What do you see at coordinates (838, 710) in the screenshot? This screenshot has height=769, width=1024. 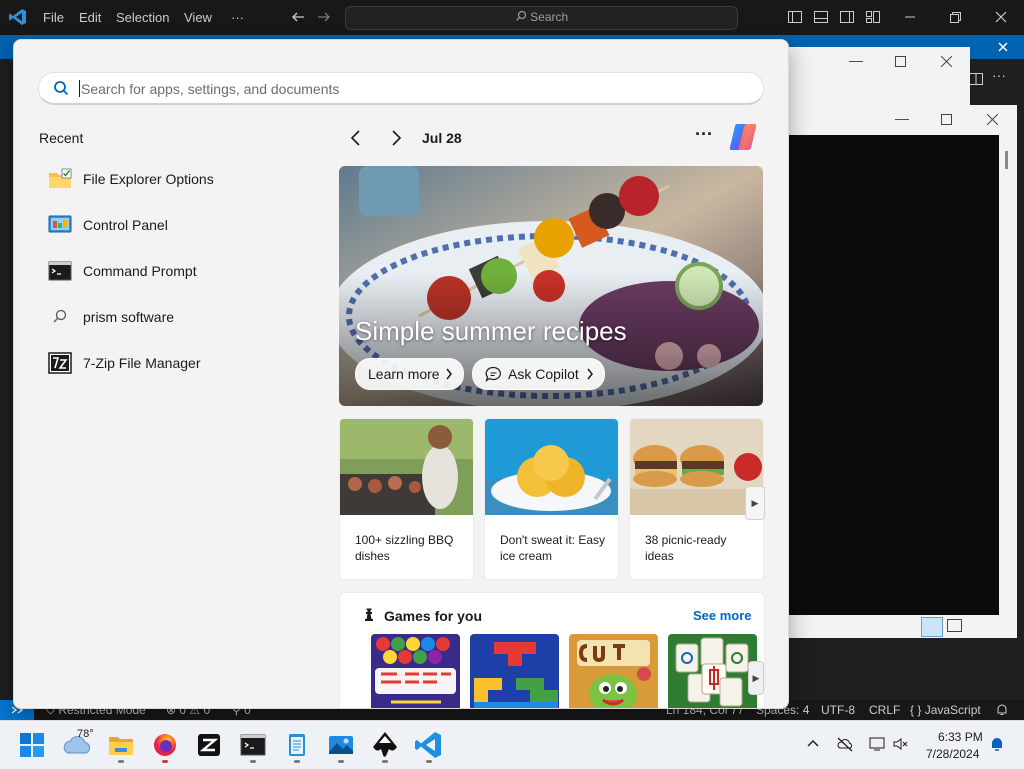 I see `encoding: UTF-8` at bounding box center [838, 710].